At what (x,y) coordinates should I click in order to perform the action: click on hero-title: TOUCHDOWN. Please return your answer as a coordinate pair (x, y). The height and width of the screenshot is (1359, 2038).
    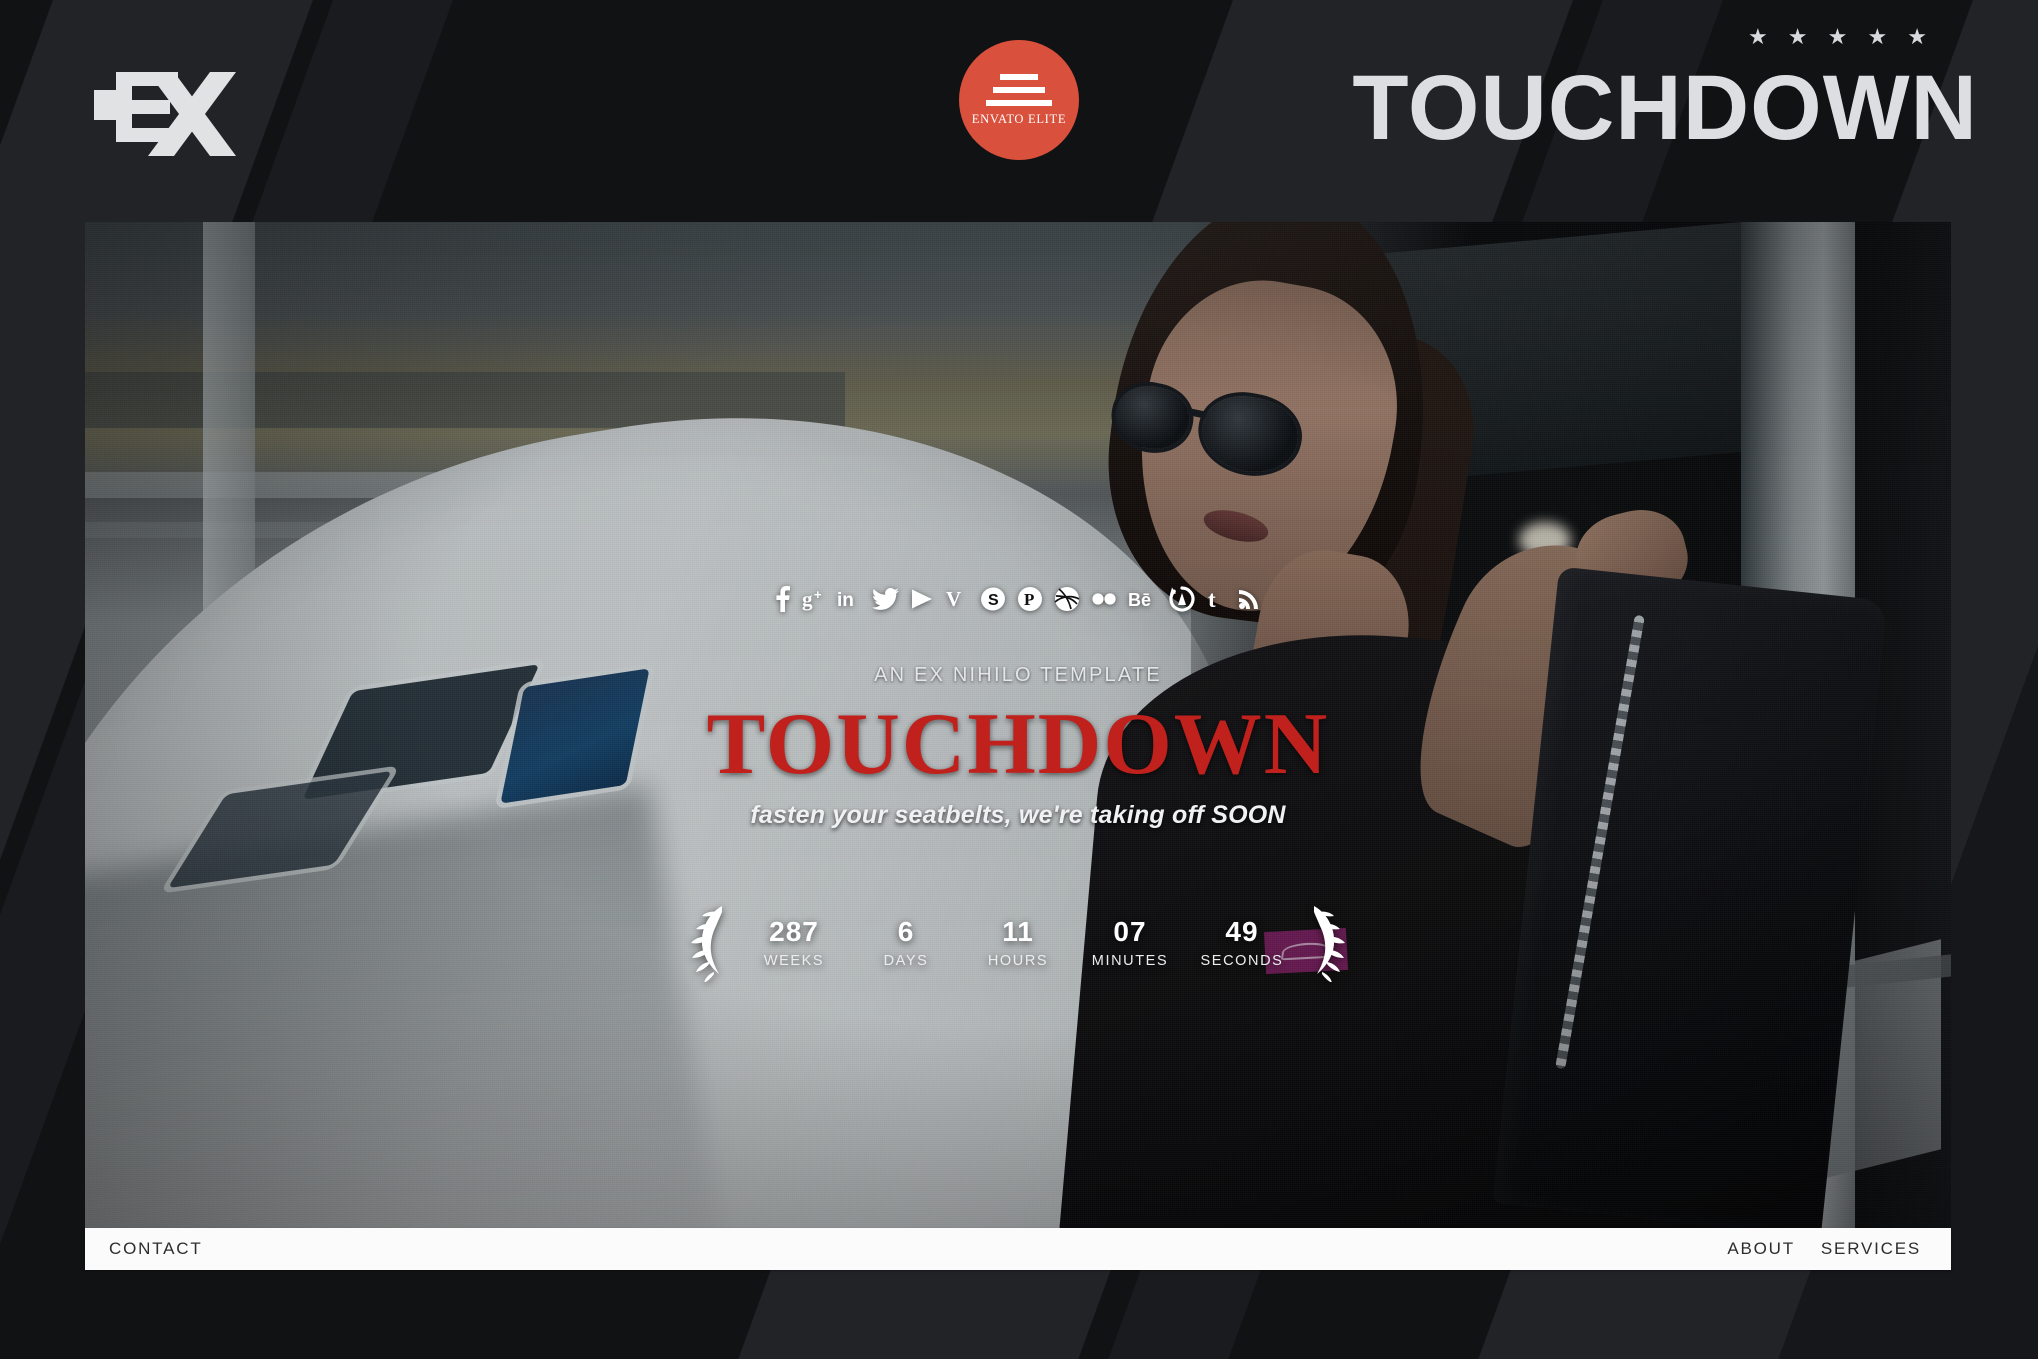
    Looking at the image, I should click on (1018, 744).